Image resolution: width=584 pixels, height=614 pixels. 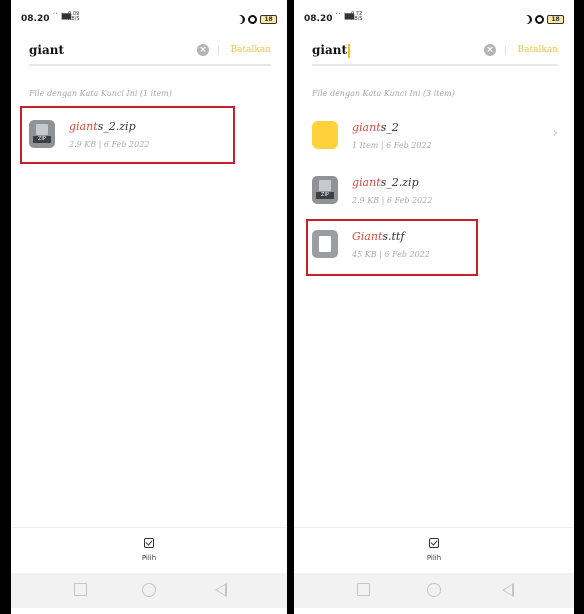 I want to click on text-cursor, so click(x=349, y=50).